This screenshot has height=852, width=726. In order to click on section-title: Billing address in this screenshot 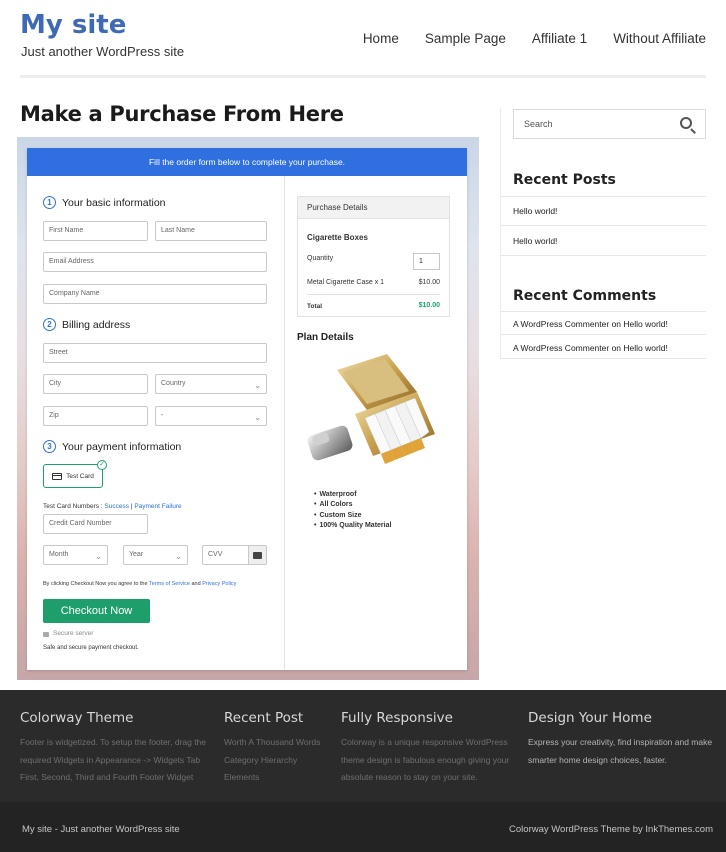, I will do `click(96, 324)`.